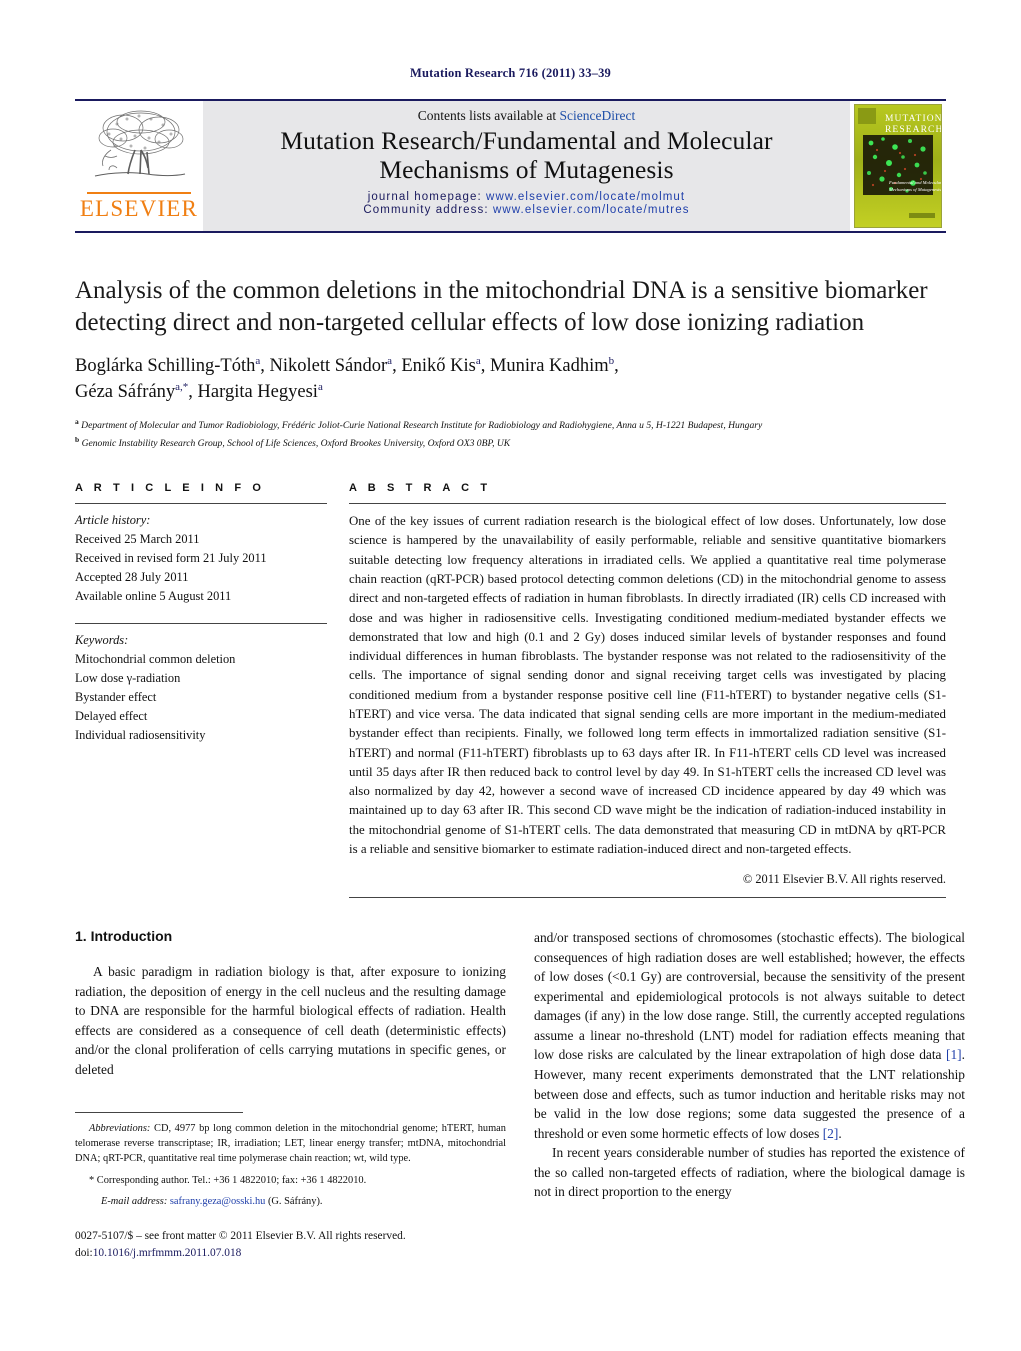 The image size is (1021, 1351). I want to click on running-head: Mutation Research 716 (2011) 33–39, so click(510, 73).